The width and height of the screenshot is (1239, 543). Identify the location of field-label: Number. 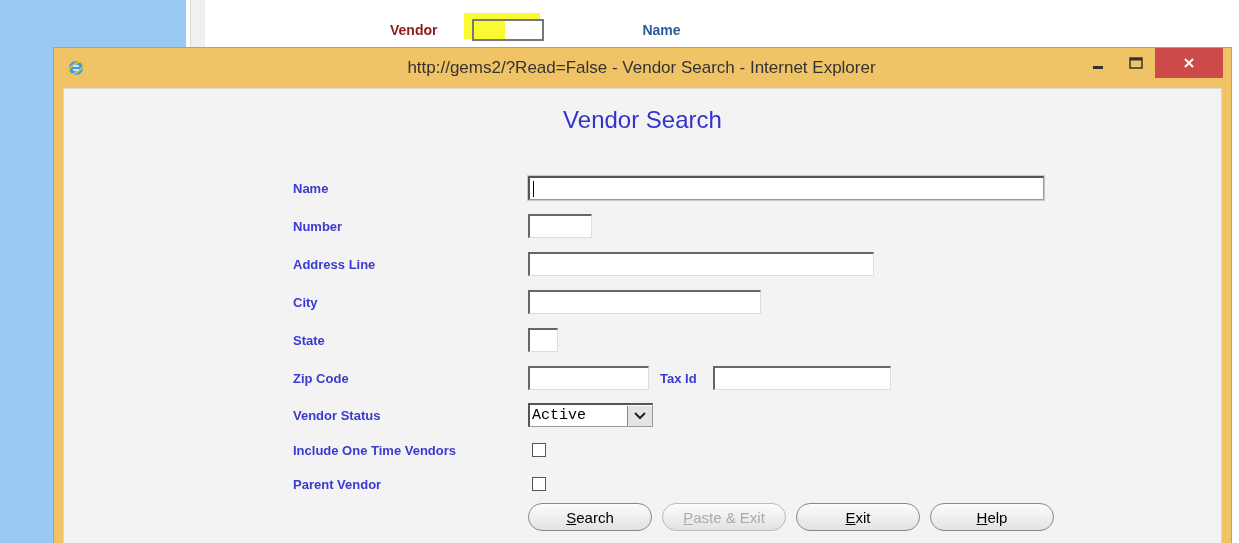
(318, 226).